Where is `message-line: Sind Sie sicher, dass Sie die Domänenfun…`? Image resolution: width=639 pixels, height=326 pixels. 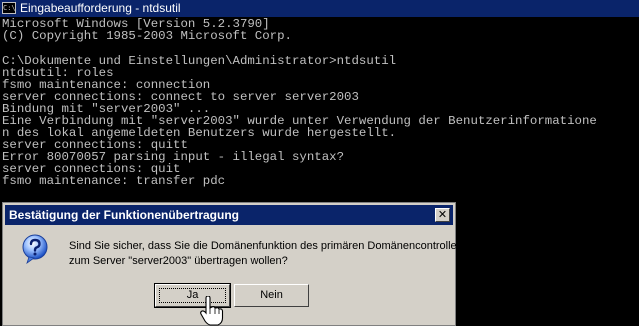
message-line: Sind Sie sicher, dass Sie die Domänenfun… is located at coordinates (265, 246).